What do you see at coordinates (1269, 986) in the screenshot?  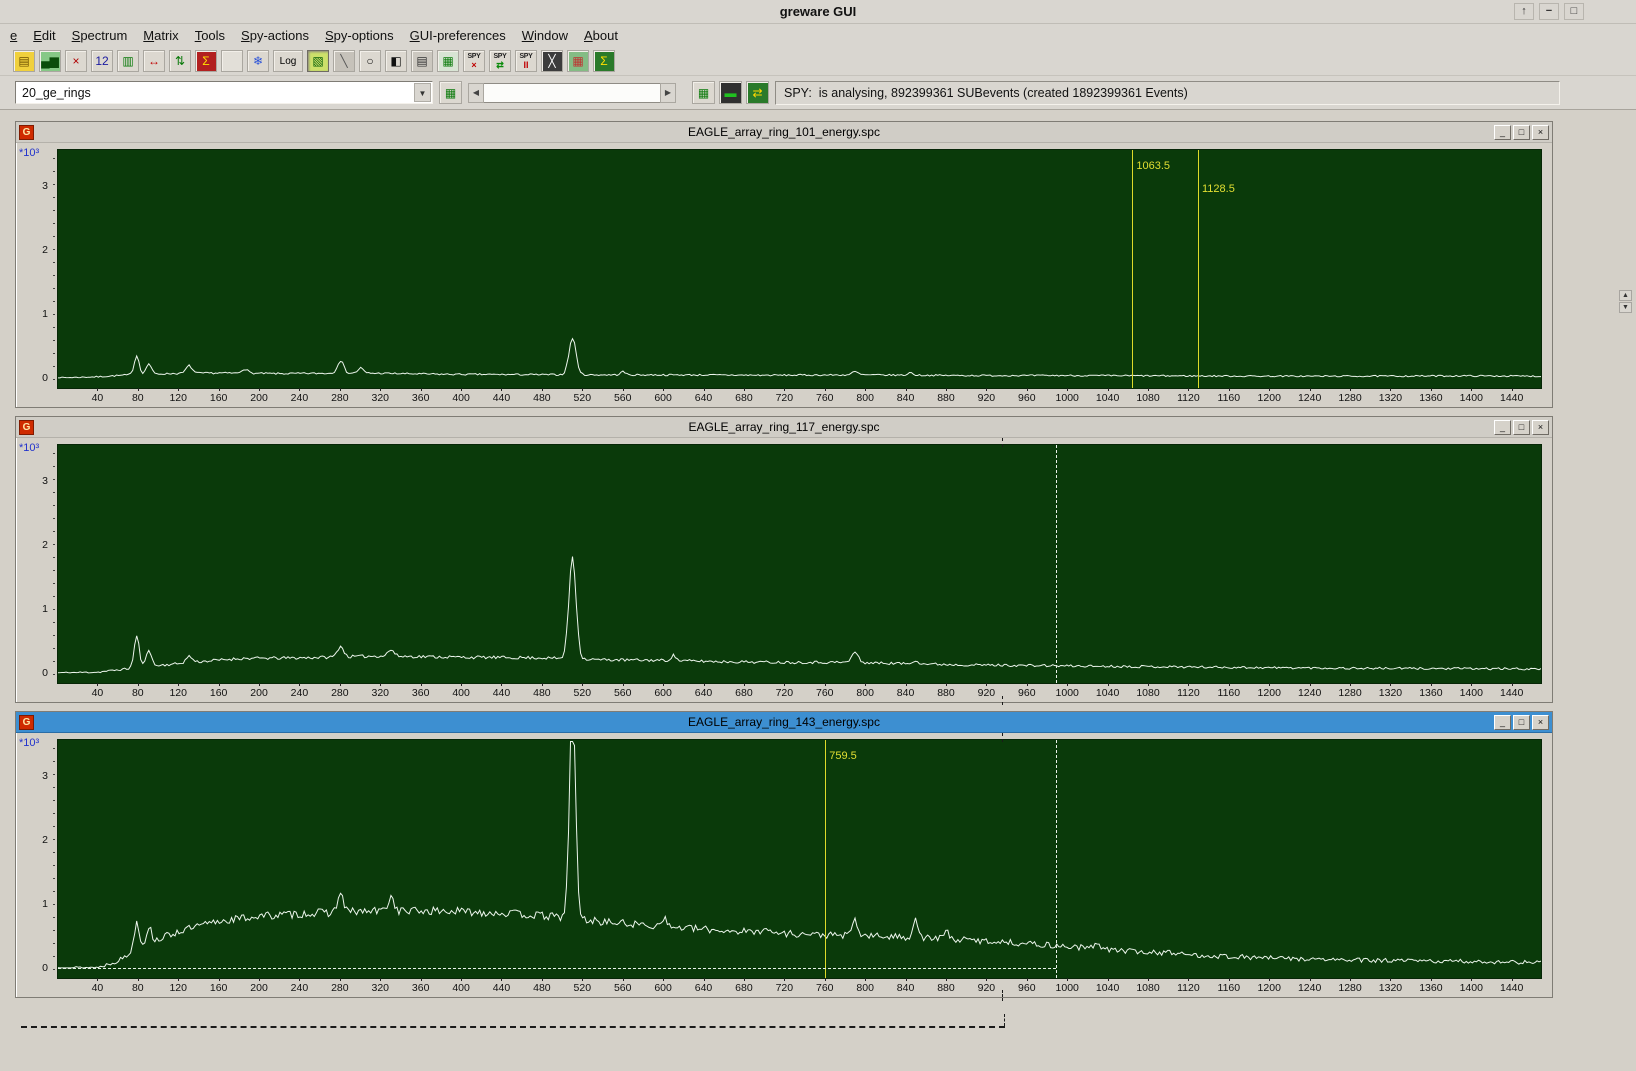 I see `x-tick-label: 1200` at bounding box center [1269, 986].